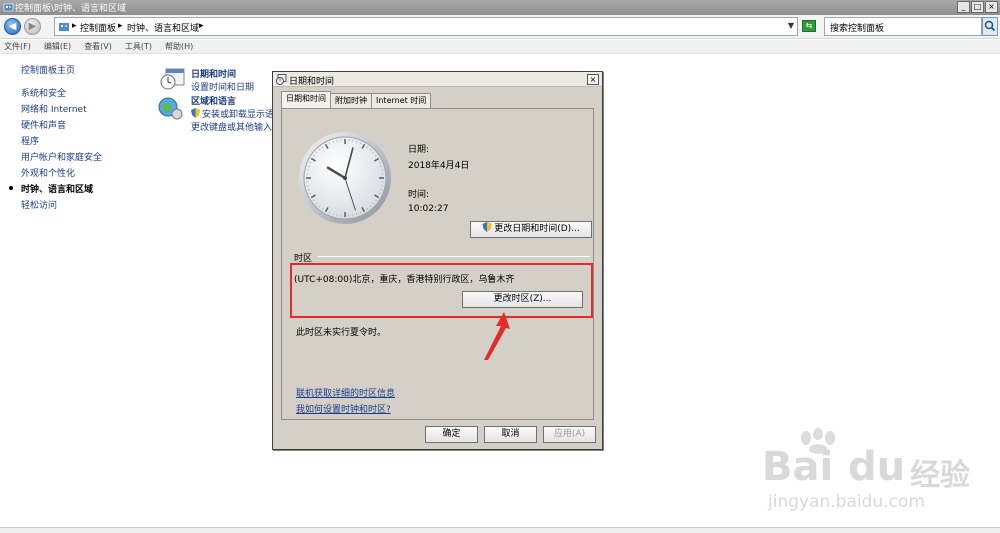  What do you see at coordinates (593, 79) in the screenshot?
I see `dialog-close-button: ×` at bounding box center [593, 79].